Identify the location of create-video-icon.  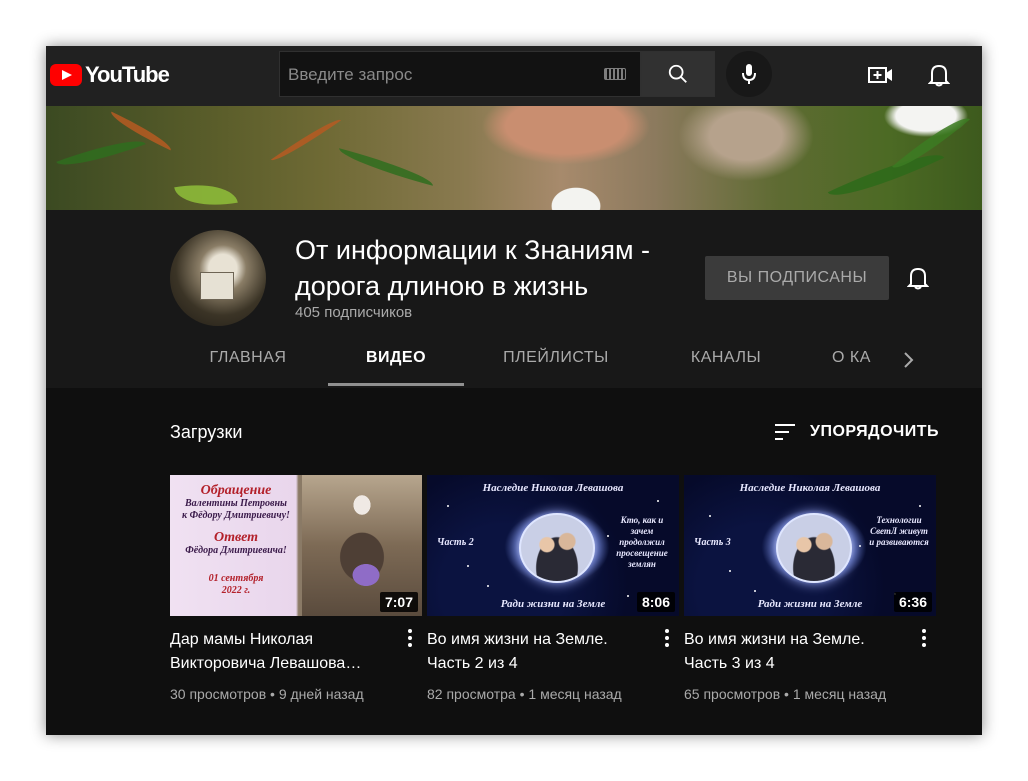
(880, 75).